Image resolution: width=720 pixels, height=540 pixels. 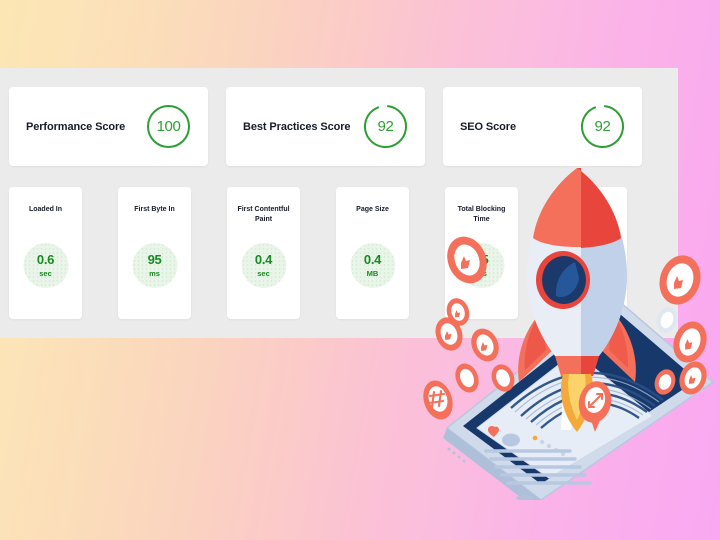 What do you see at coordinates (456, 455) in the screenshot?
I see `speaker-grille` at bounding box center [456, 455].